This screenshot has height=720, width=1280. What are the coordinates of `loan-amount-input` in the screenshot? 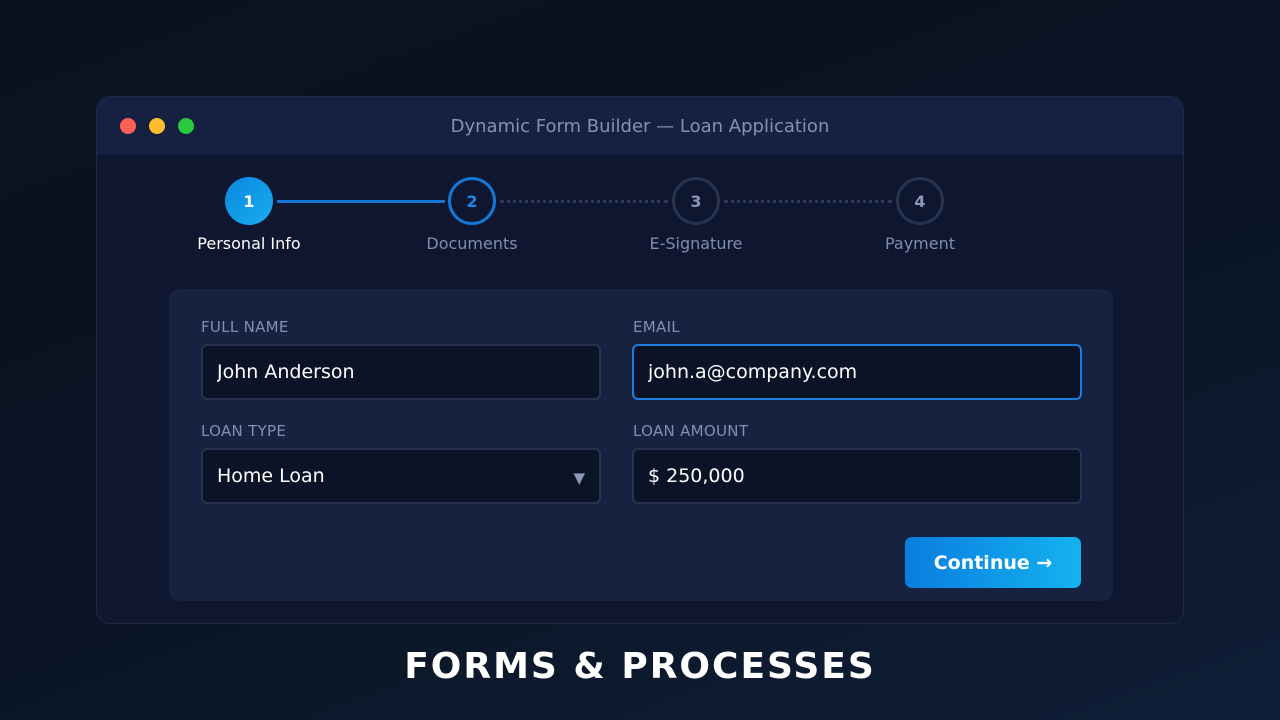 It's located at (857, 476).